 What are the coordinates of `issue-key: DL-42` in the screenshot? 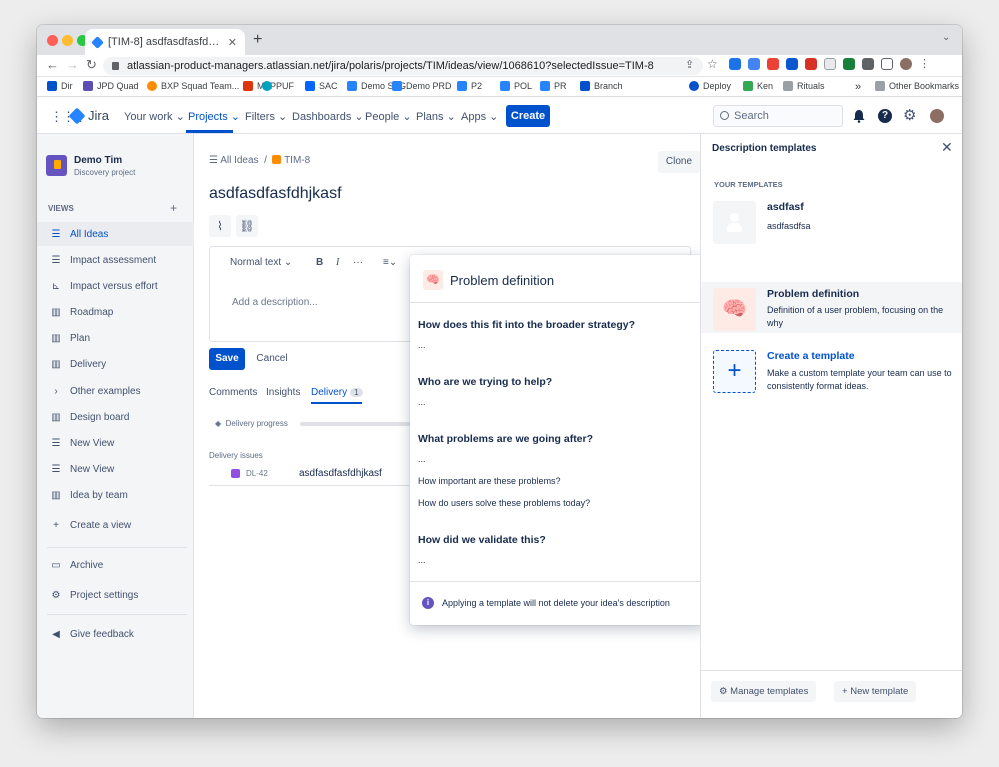 It's located at (257, 473).